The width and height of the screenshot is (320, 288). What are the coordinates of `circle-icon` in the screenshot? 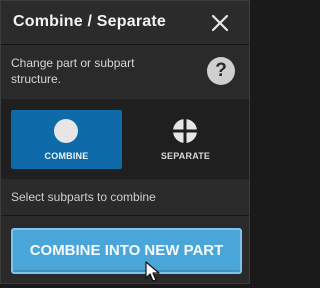 It's located at (66, 131).